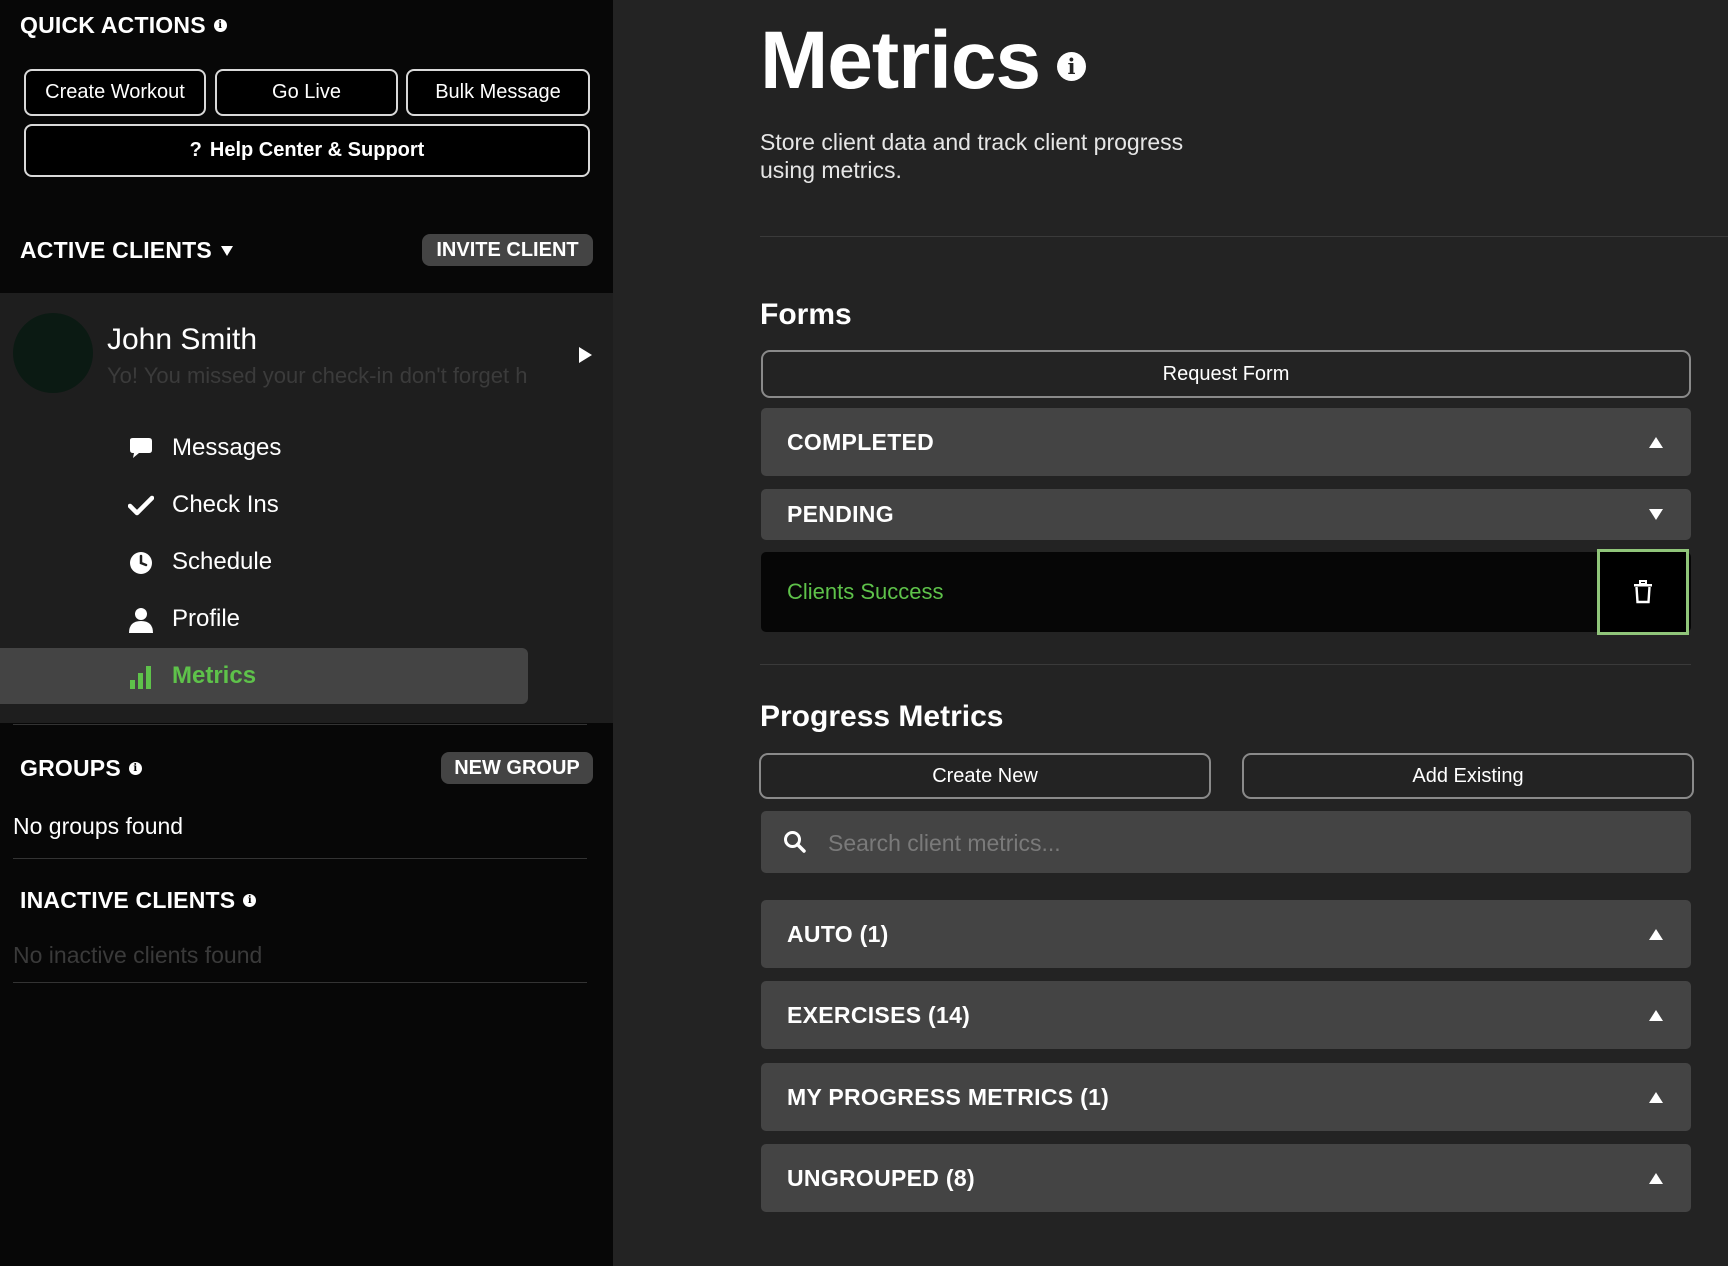 This screenshot has width=1728, height=1266. Describe the element at coordinates (1226, 1015) in the screenshot. I see `metric-group-toggle: EXERCISES (14)` at that location.